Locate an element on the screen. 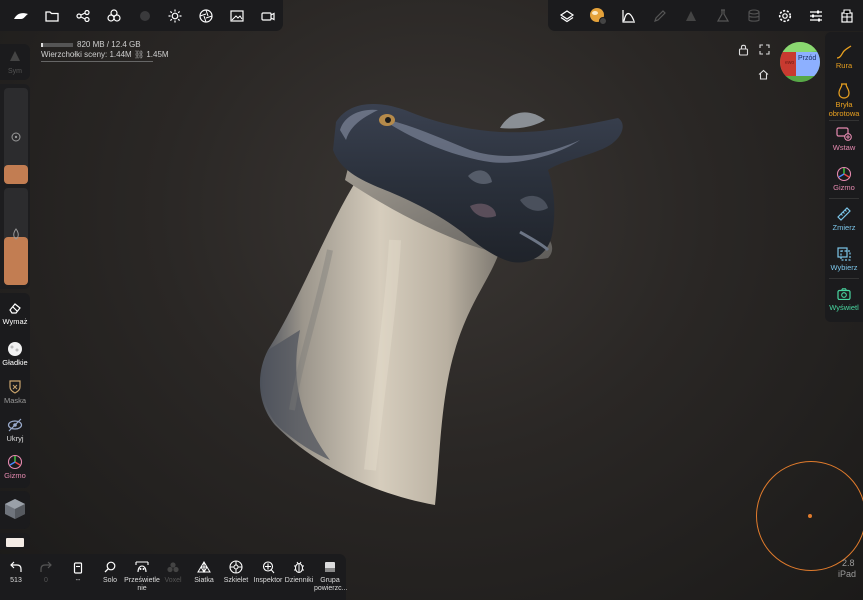  tool-hide: Ukryj is located at coordinates (15, 429).